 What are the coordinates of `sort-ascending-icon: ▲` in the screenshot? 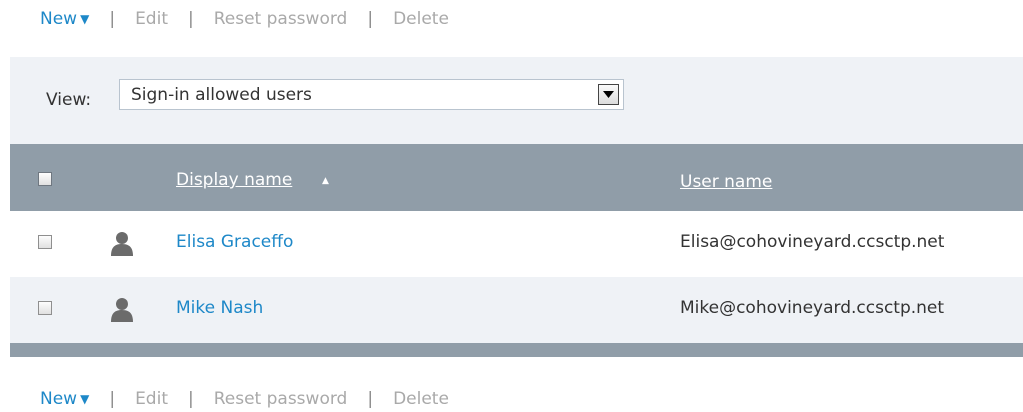 It's located at (325, 181).